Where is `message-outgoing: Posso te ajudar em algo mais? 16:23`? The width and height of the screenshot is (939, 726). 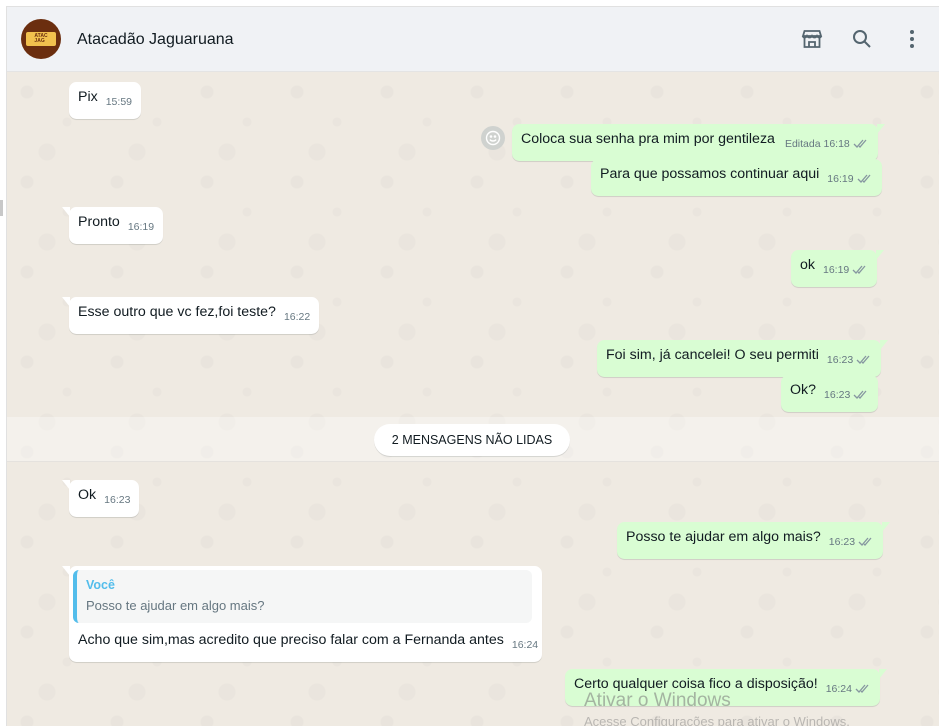
message-outgoing: Posso te ajudar em algo mais? 16:23 is located at coordinates (754, 540).